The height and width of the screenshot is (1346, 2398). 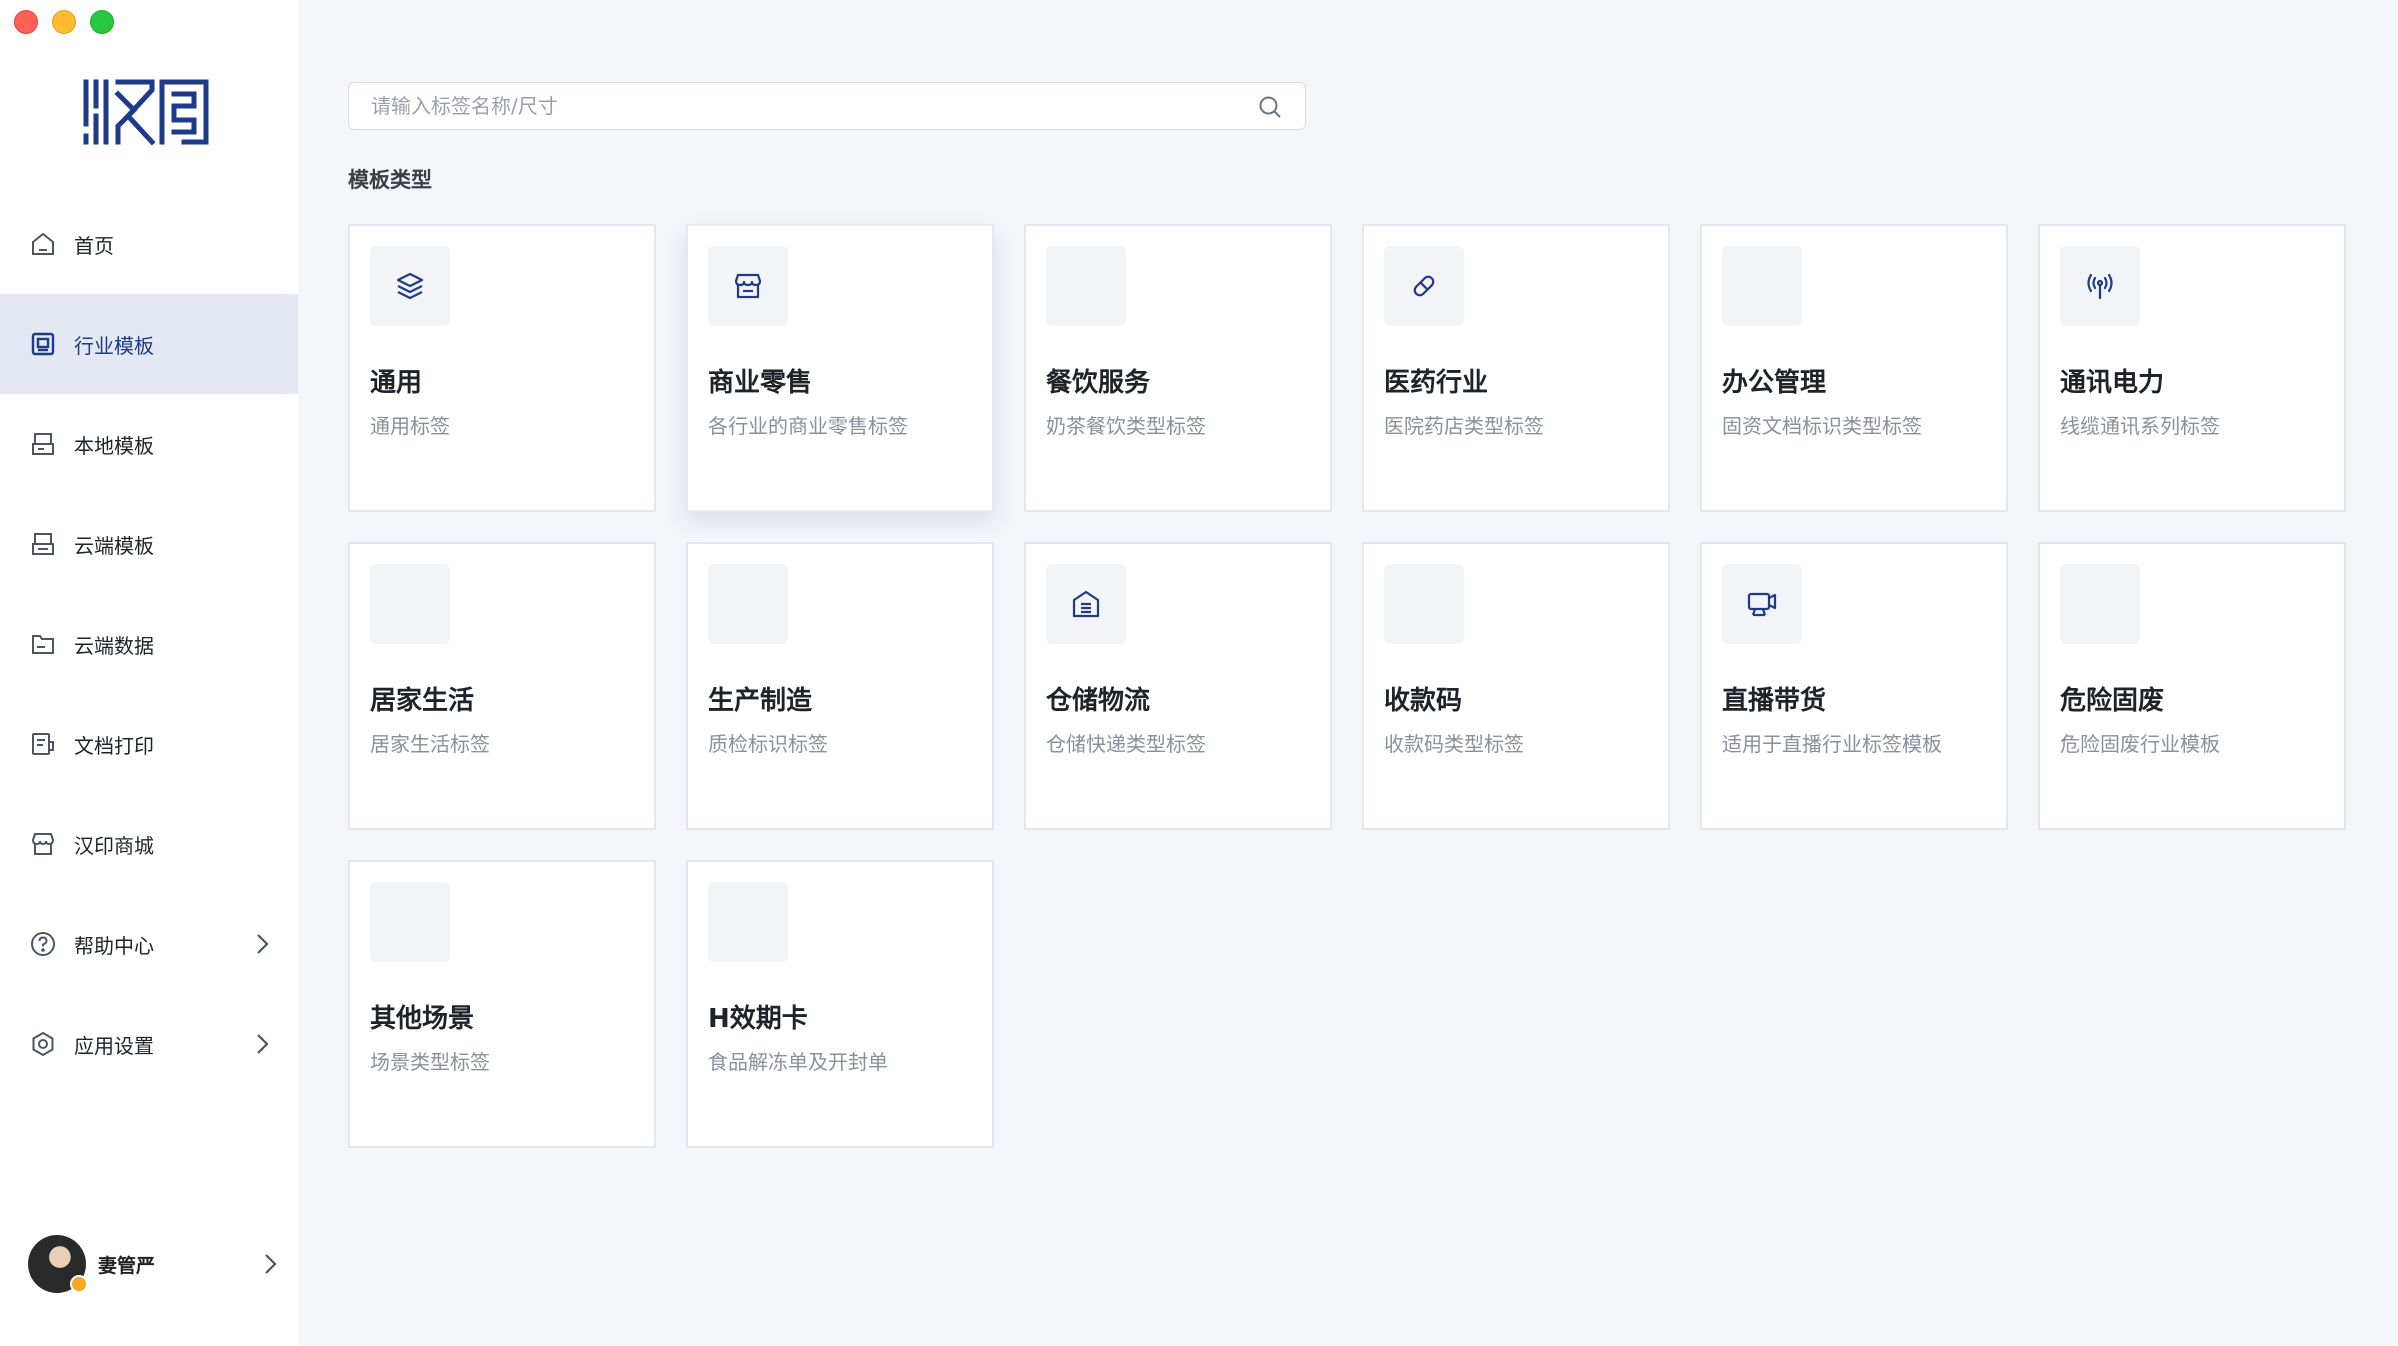 I want to click on card-title: 生产制造, so click(x=760, y=701).